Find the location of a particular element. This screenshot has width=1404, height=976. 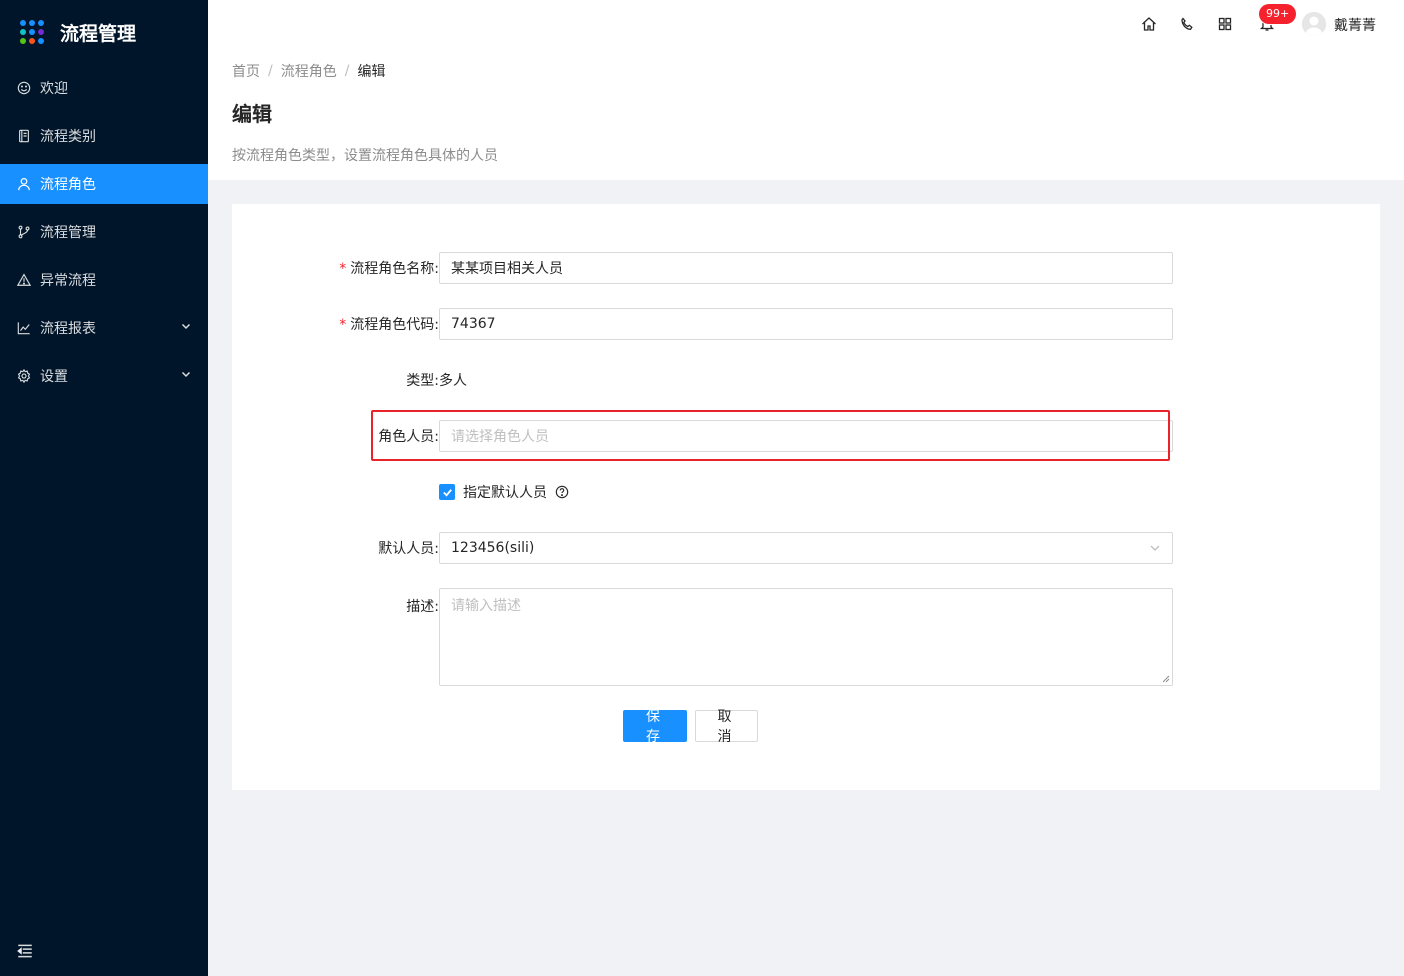

breadcrumb: 首页 / 流程角色 / 编辑 is located at coordinates (806, 71).